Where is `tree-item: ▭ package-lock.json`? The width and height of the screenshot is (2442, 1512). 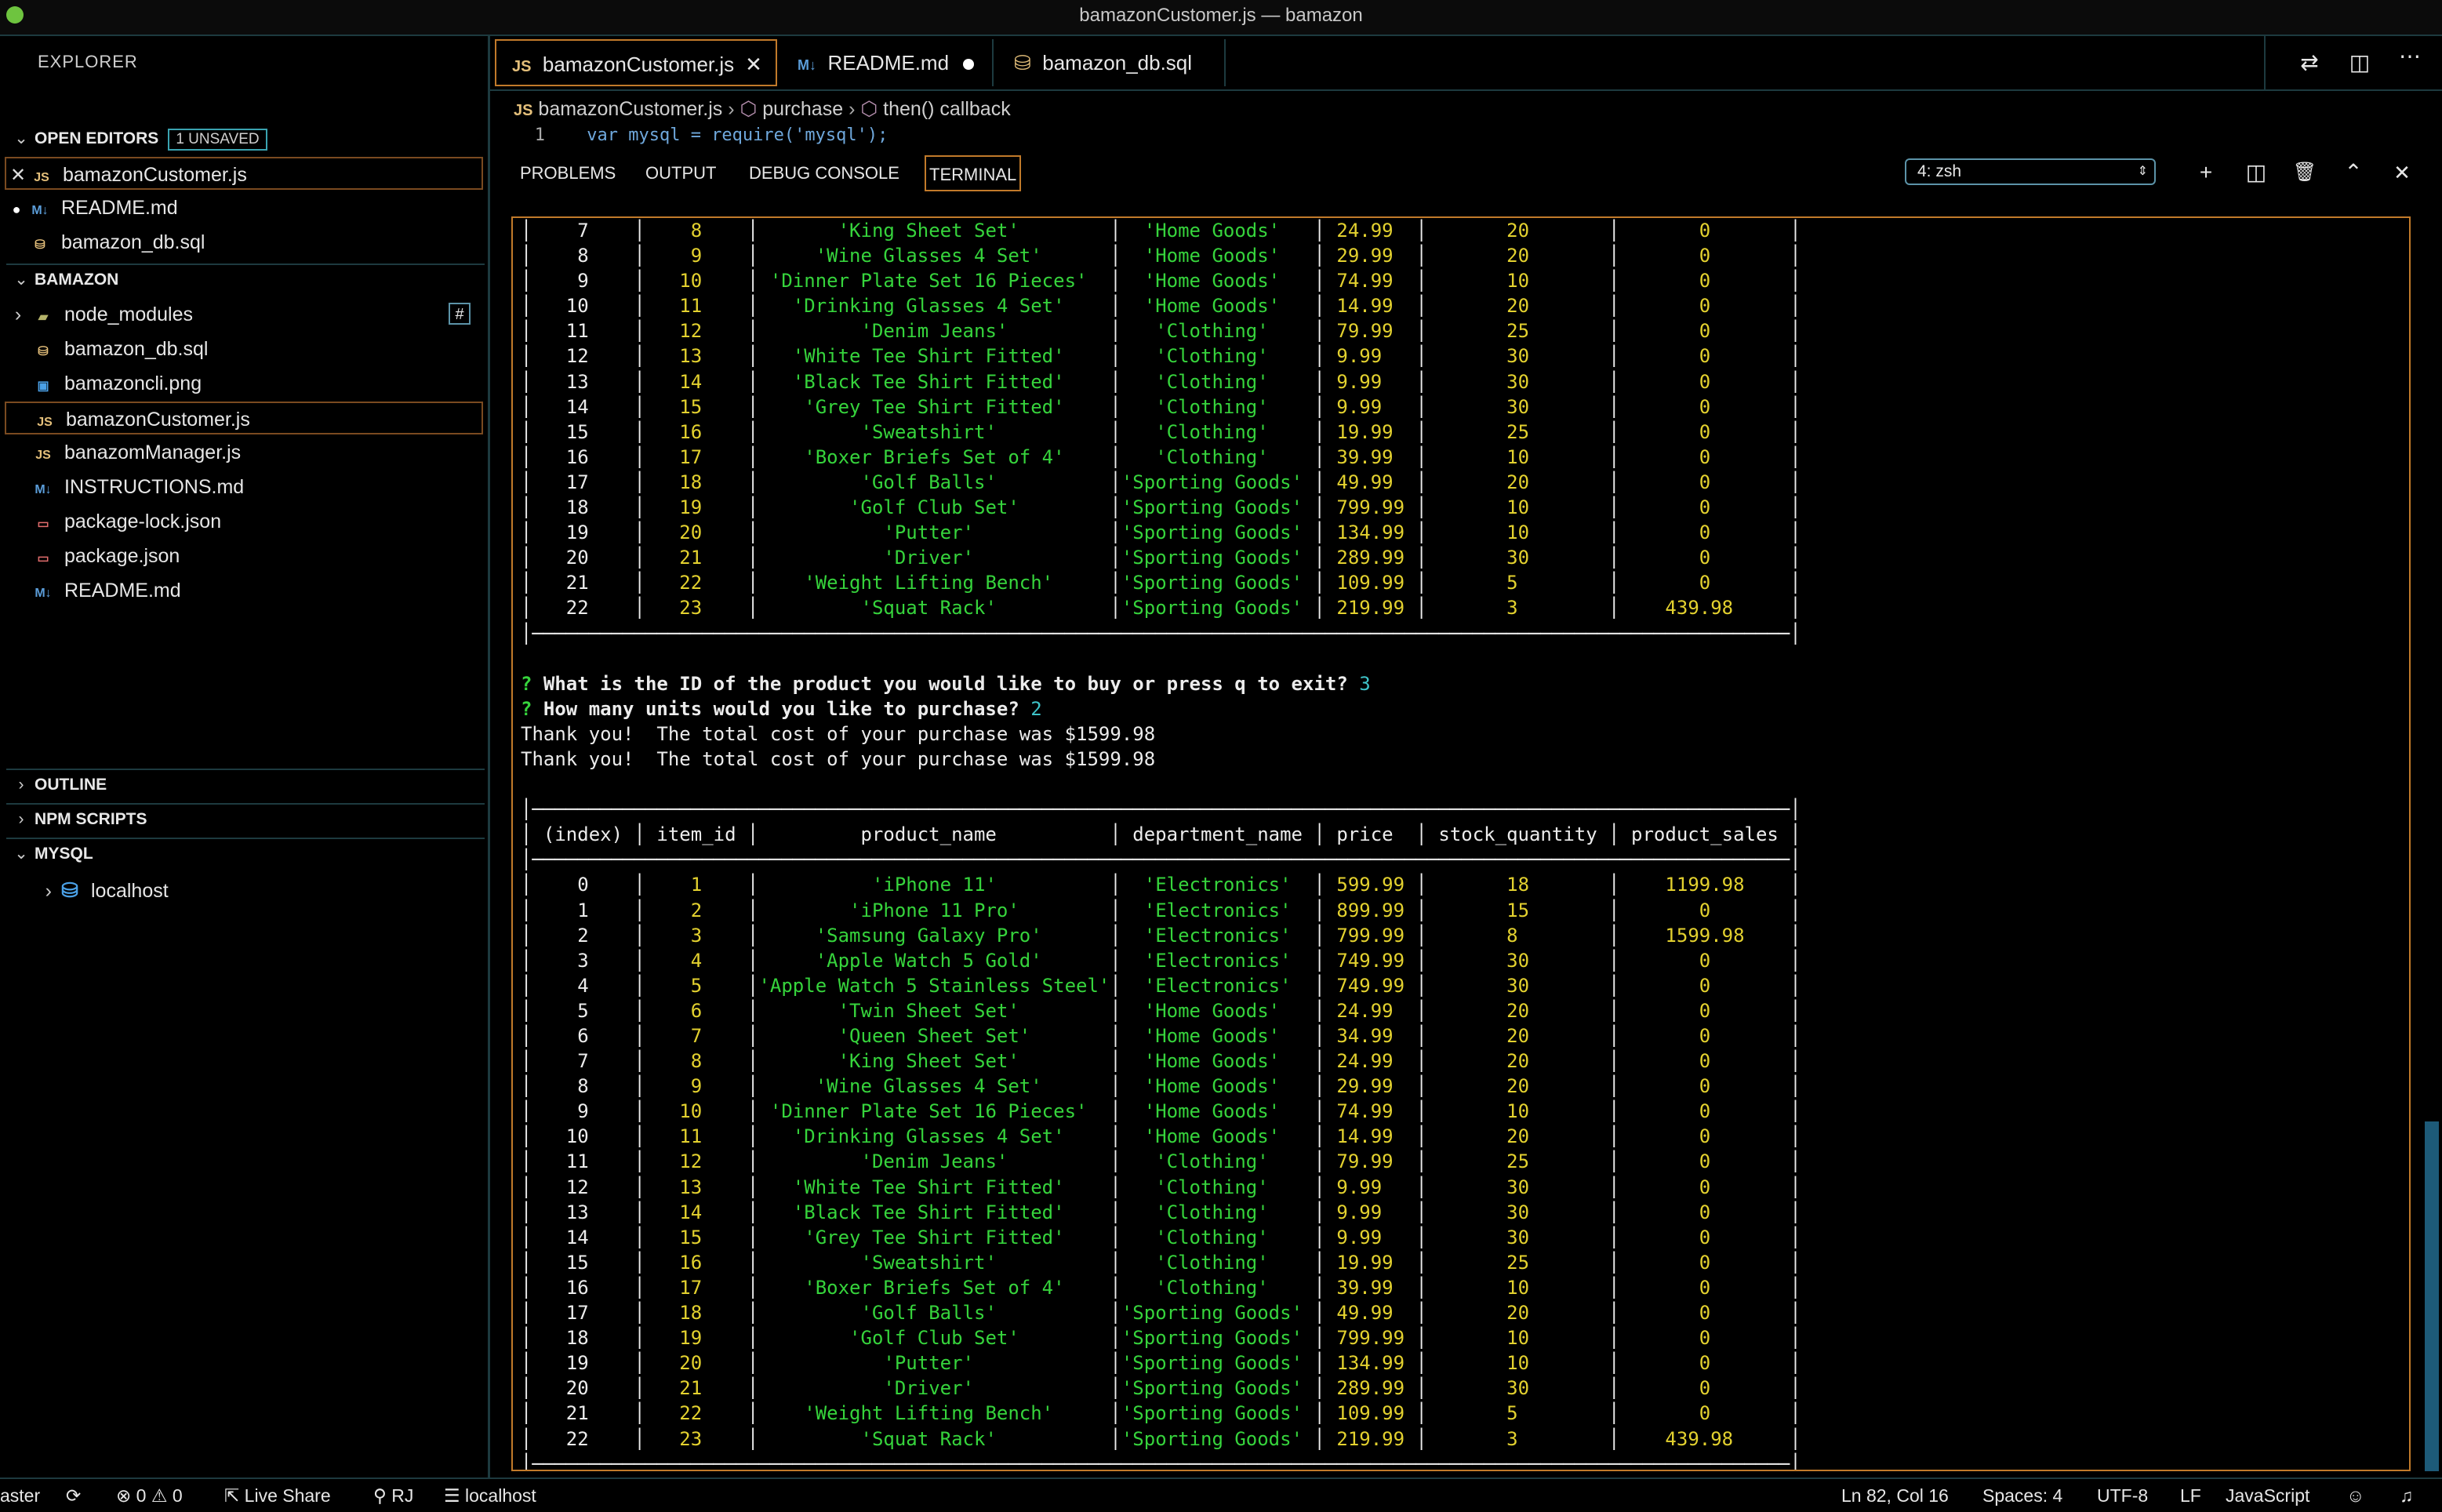
tree-item: ▭ package-lock.json is located at coordinates (244, 521).